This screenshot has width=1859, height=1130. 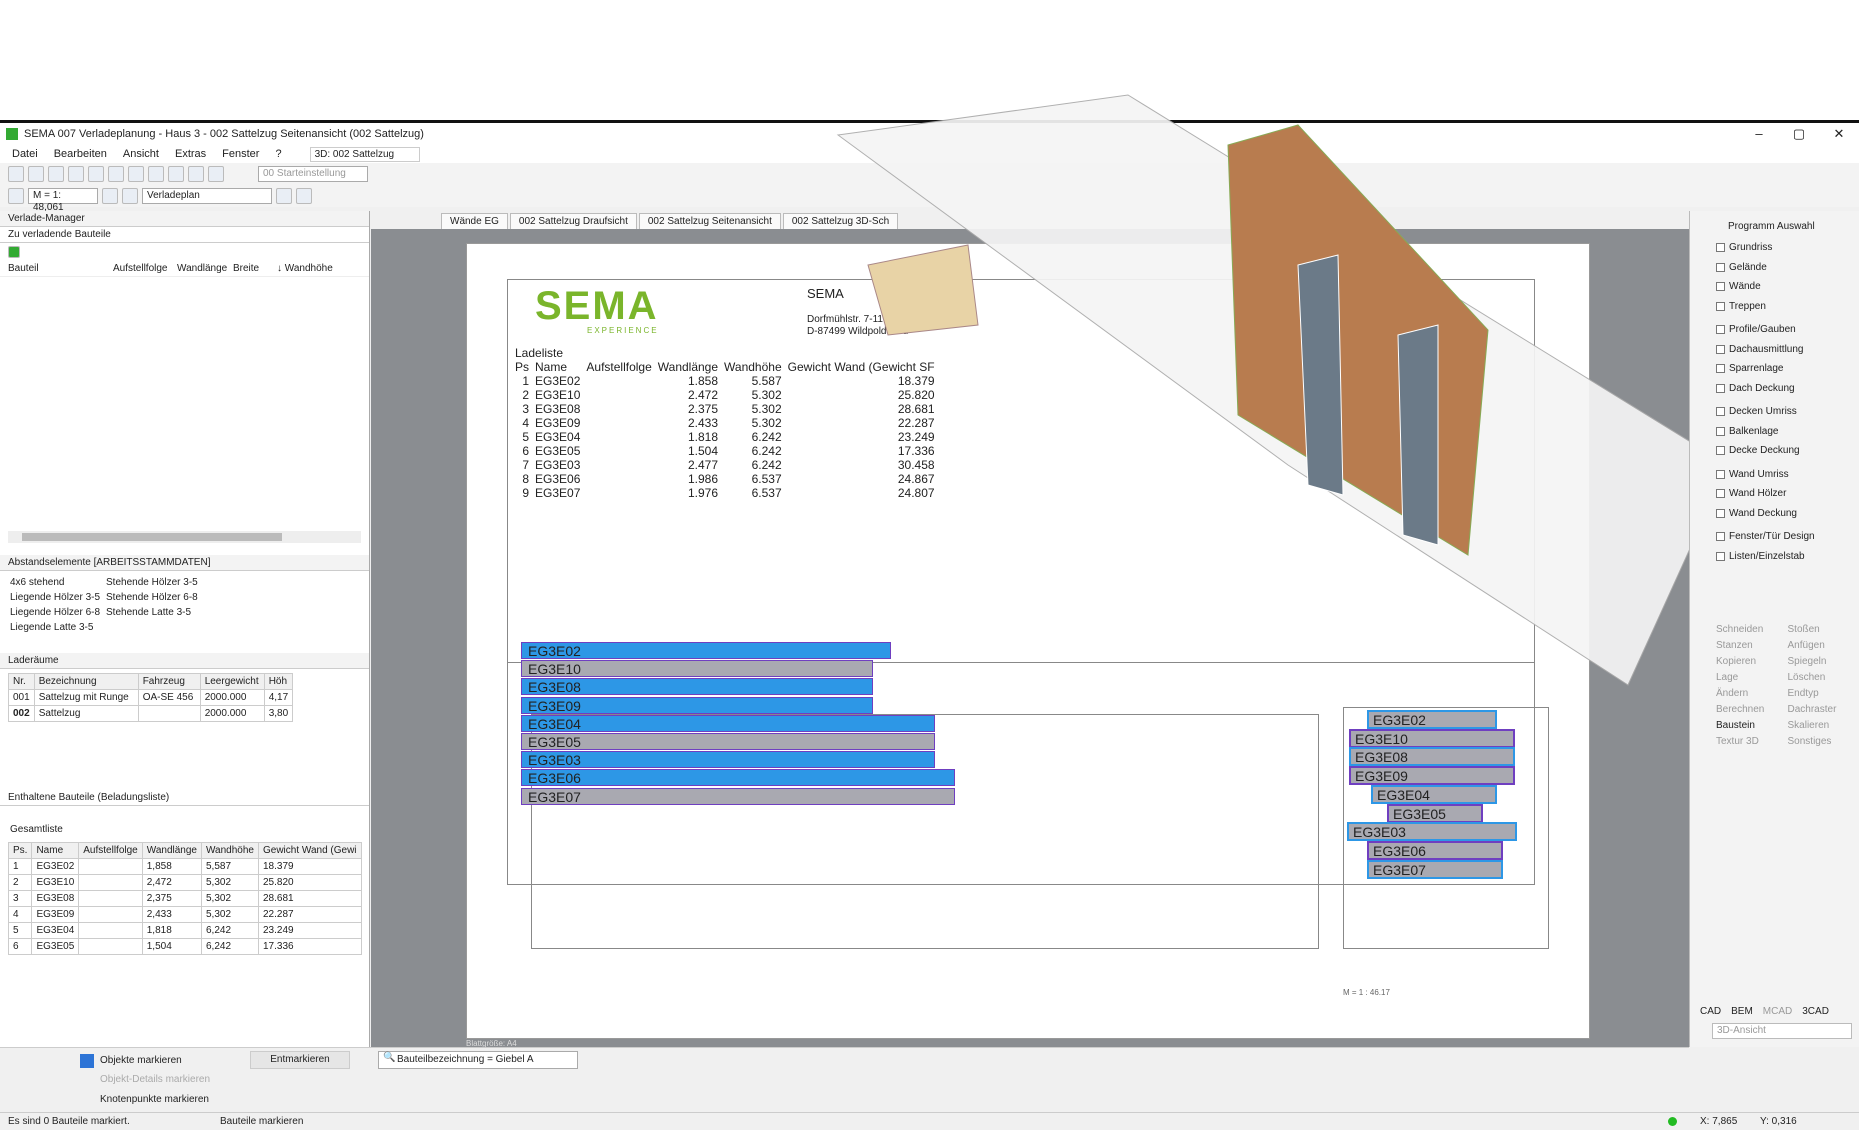 What do you see at coordinates (148, 612) in the screenshot?
I see `spacer-item: Stehende Latte 3-5` at bounding box center [148, 612].